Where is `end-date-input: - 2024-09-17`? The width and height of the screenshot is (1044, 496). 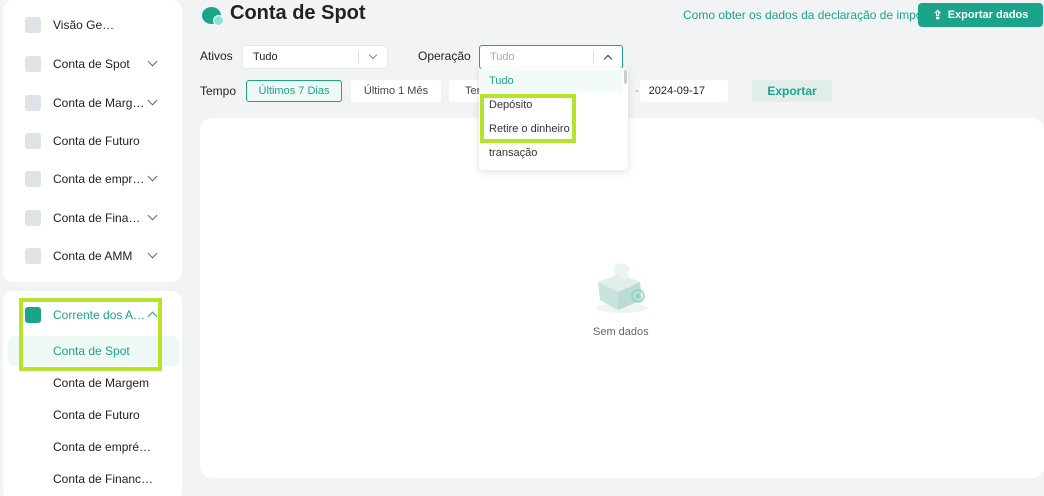
end-date-input: - 2024-09-17 is located at coordinates (681, 91).